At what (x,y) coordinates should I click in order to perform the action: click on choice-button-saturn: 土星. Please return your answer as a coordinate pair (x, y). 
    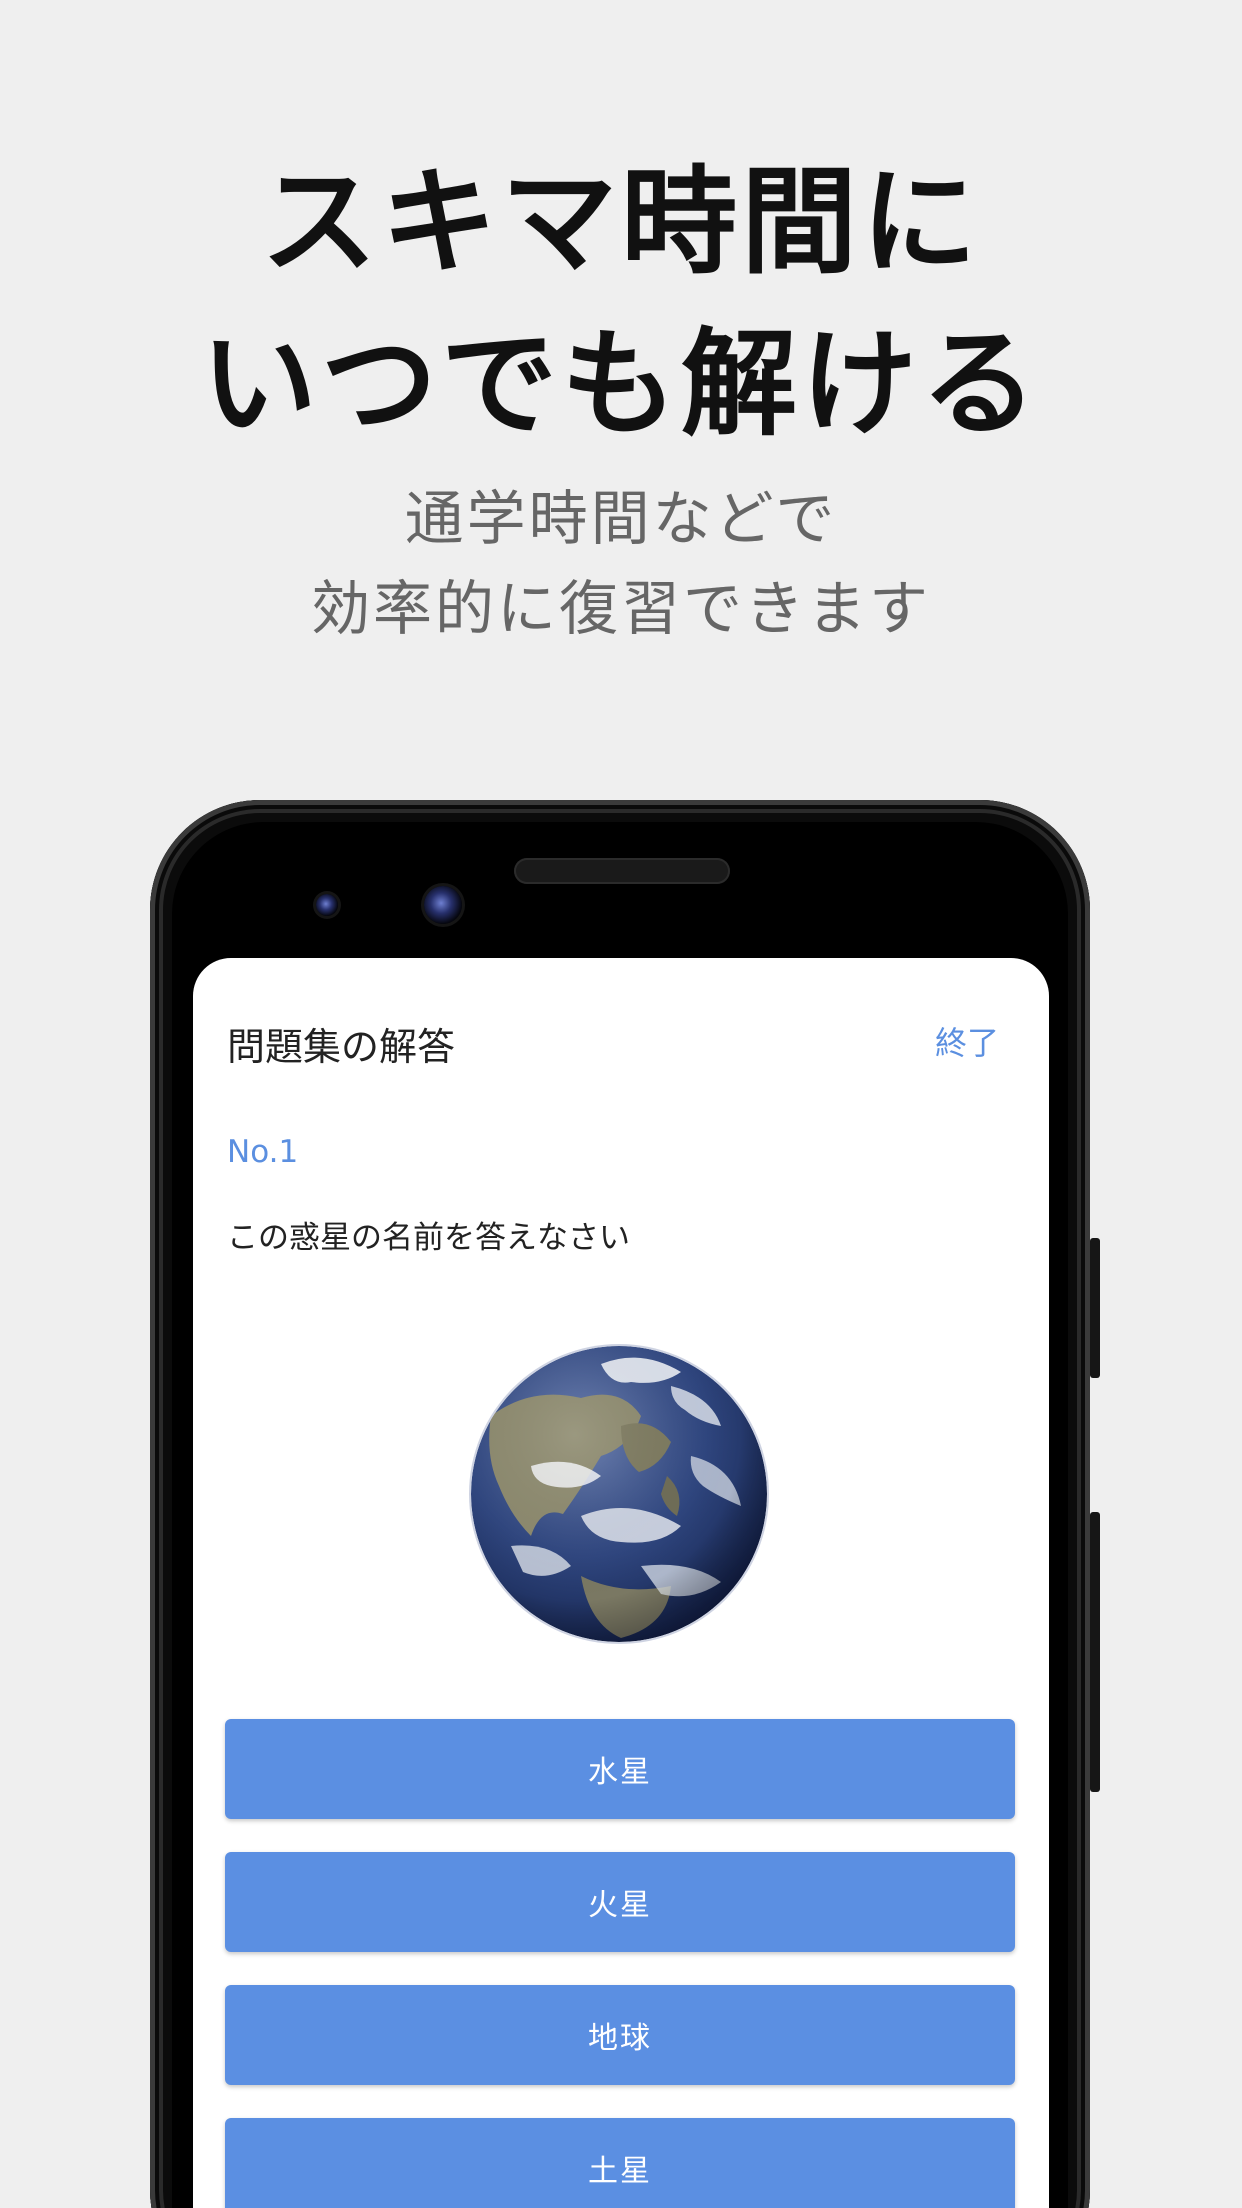
    Looking at the image, I should click on (620, 2163).